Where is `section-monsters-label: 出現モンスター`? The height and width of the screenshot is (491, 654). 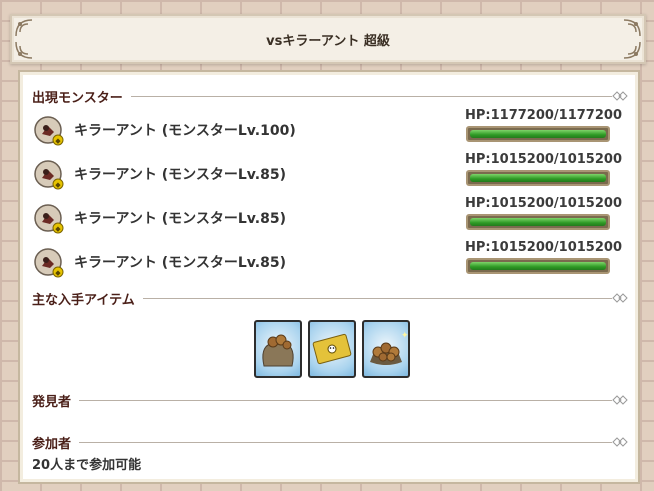 section-monsters-label: 出現モンスター is located at coordinates (77, 98).